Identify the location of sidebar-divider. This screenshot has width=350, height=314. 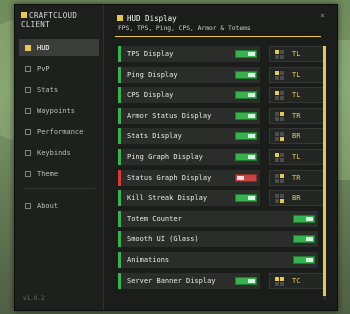
(59, 188).